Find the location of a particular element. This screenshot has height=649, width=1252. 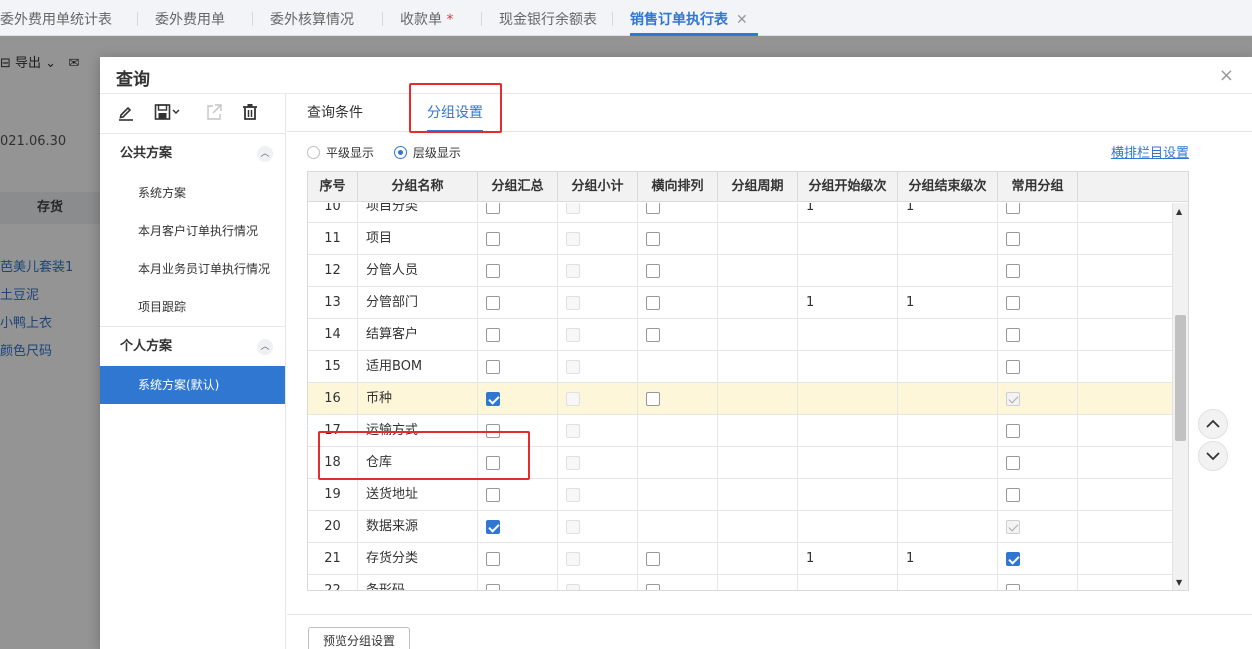

public-schemes-group: 公共方案 ︿ is located at coordinates (192, 154).